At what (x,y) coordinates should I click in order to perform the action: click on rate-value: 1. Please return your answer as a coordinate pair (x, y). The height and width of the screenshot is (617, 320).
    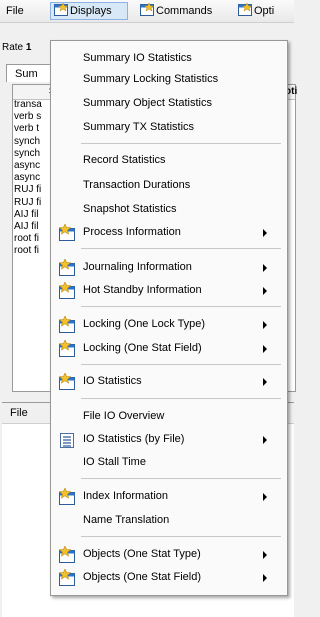
    Looking at the image, I should click on (28, 47).